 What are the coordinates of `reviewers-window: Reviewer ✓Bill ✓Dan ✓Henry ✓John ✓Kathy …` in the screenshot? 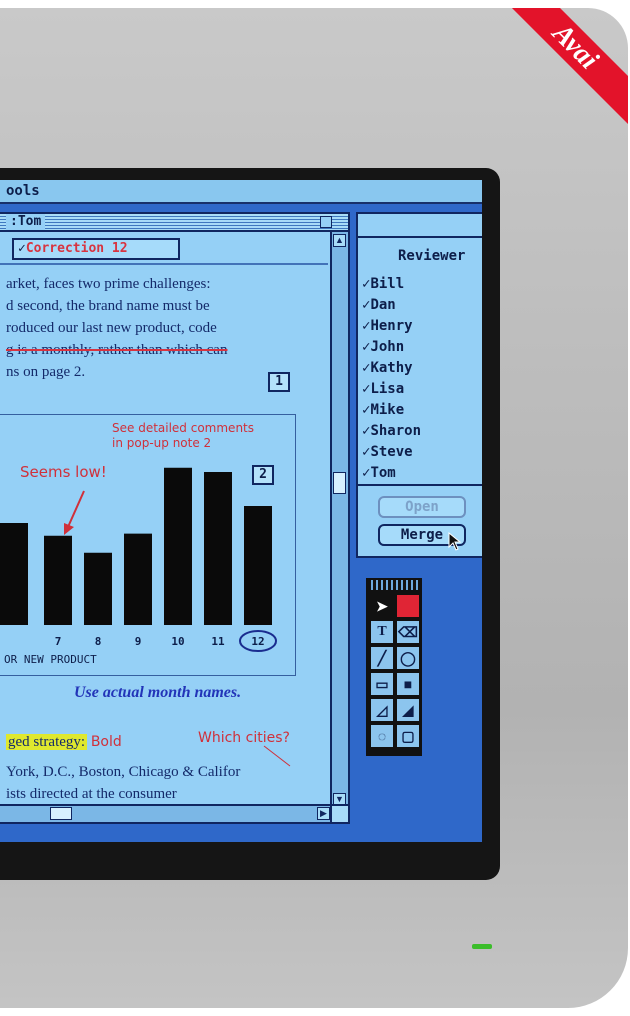 It's located at (419, 385).